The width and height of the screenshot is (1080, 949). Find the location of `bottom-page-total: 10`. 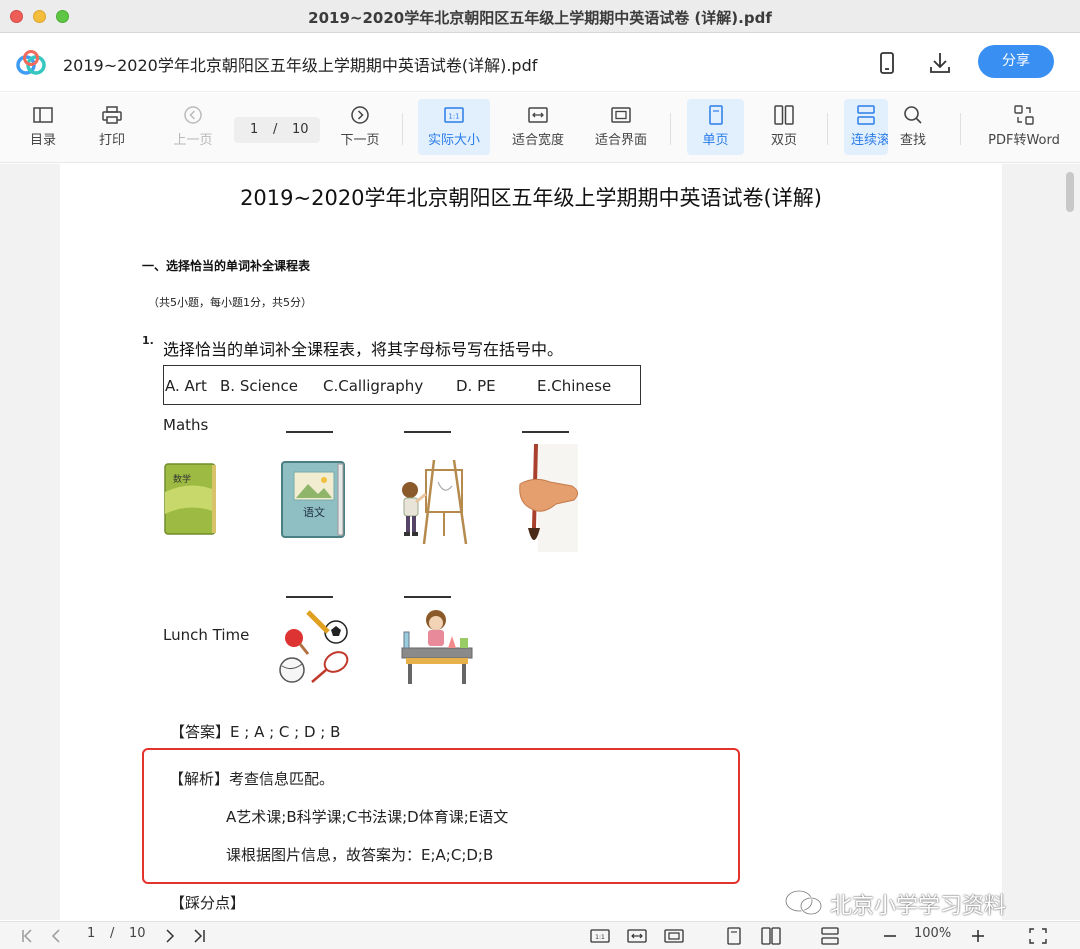

bottom-page-total: 10 is located at coordinates (137, 933).